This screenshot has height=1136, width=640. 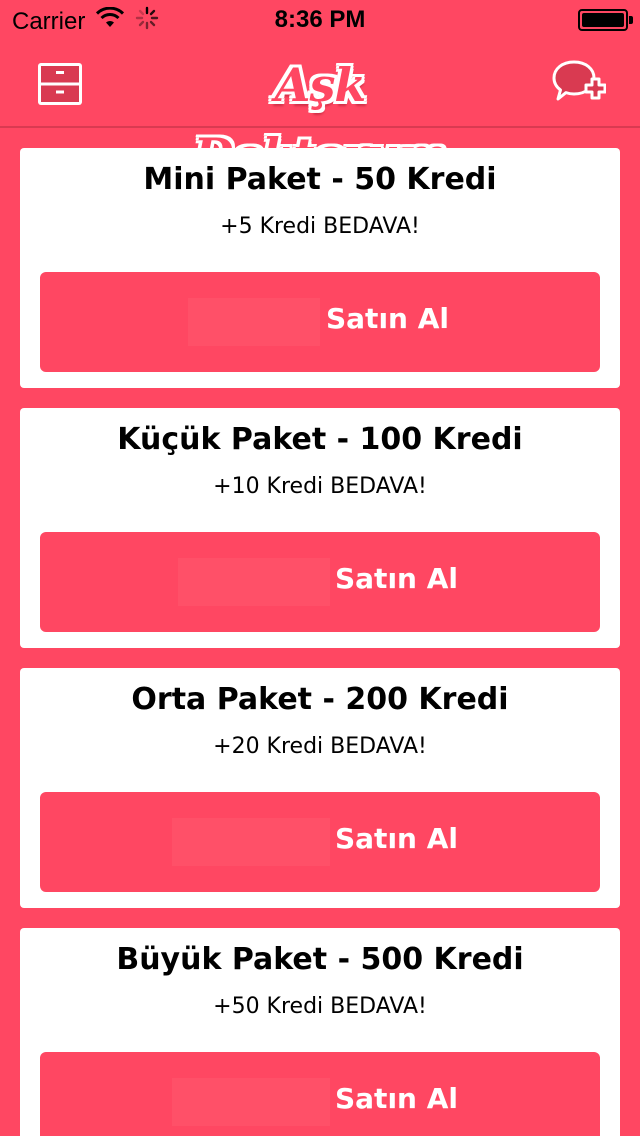 I want to click on package-title: Orta Paket - 200 Kredi, so click(x=320, y=699).